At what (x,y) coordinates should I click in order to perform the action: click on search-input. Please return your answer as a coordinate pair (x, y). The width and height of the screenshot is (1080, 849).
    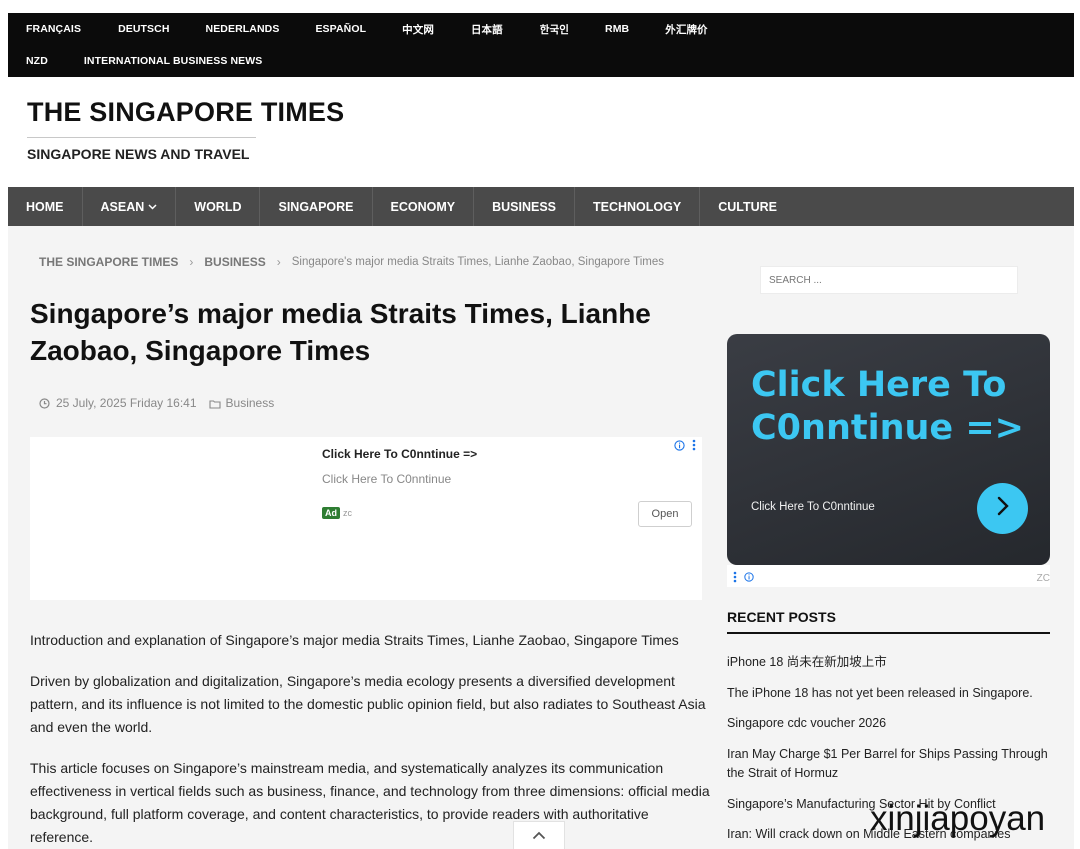
    Looking at the image, I should click on (889, 280).